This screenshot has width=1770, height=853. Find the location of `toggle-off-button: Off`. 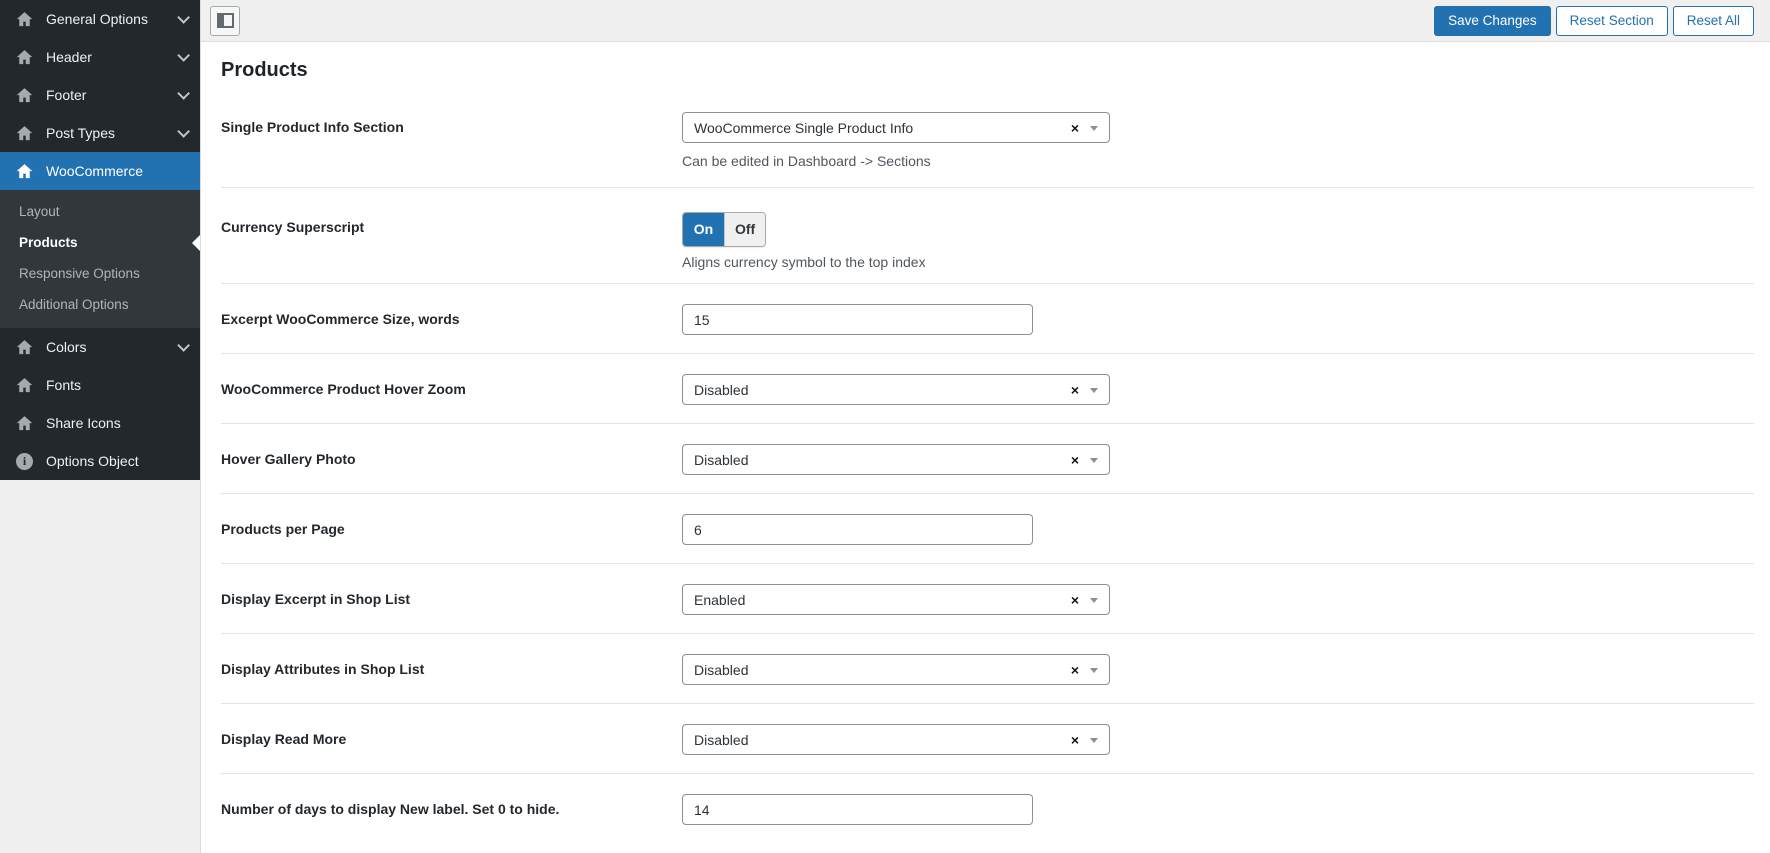

toggle-off-button: Off is located at coordinates (745, 229).